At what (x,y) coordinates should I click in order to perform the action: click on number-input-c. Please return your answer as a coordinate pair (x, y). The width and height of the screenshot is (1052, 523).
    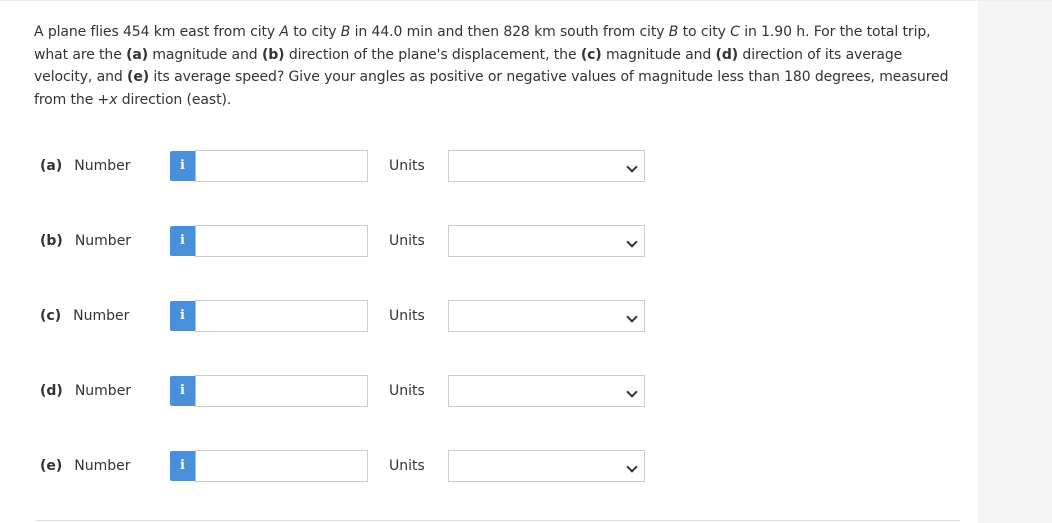
    Looking at the image, I should click on (281, 316).